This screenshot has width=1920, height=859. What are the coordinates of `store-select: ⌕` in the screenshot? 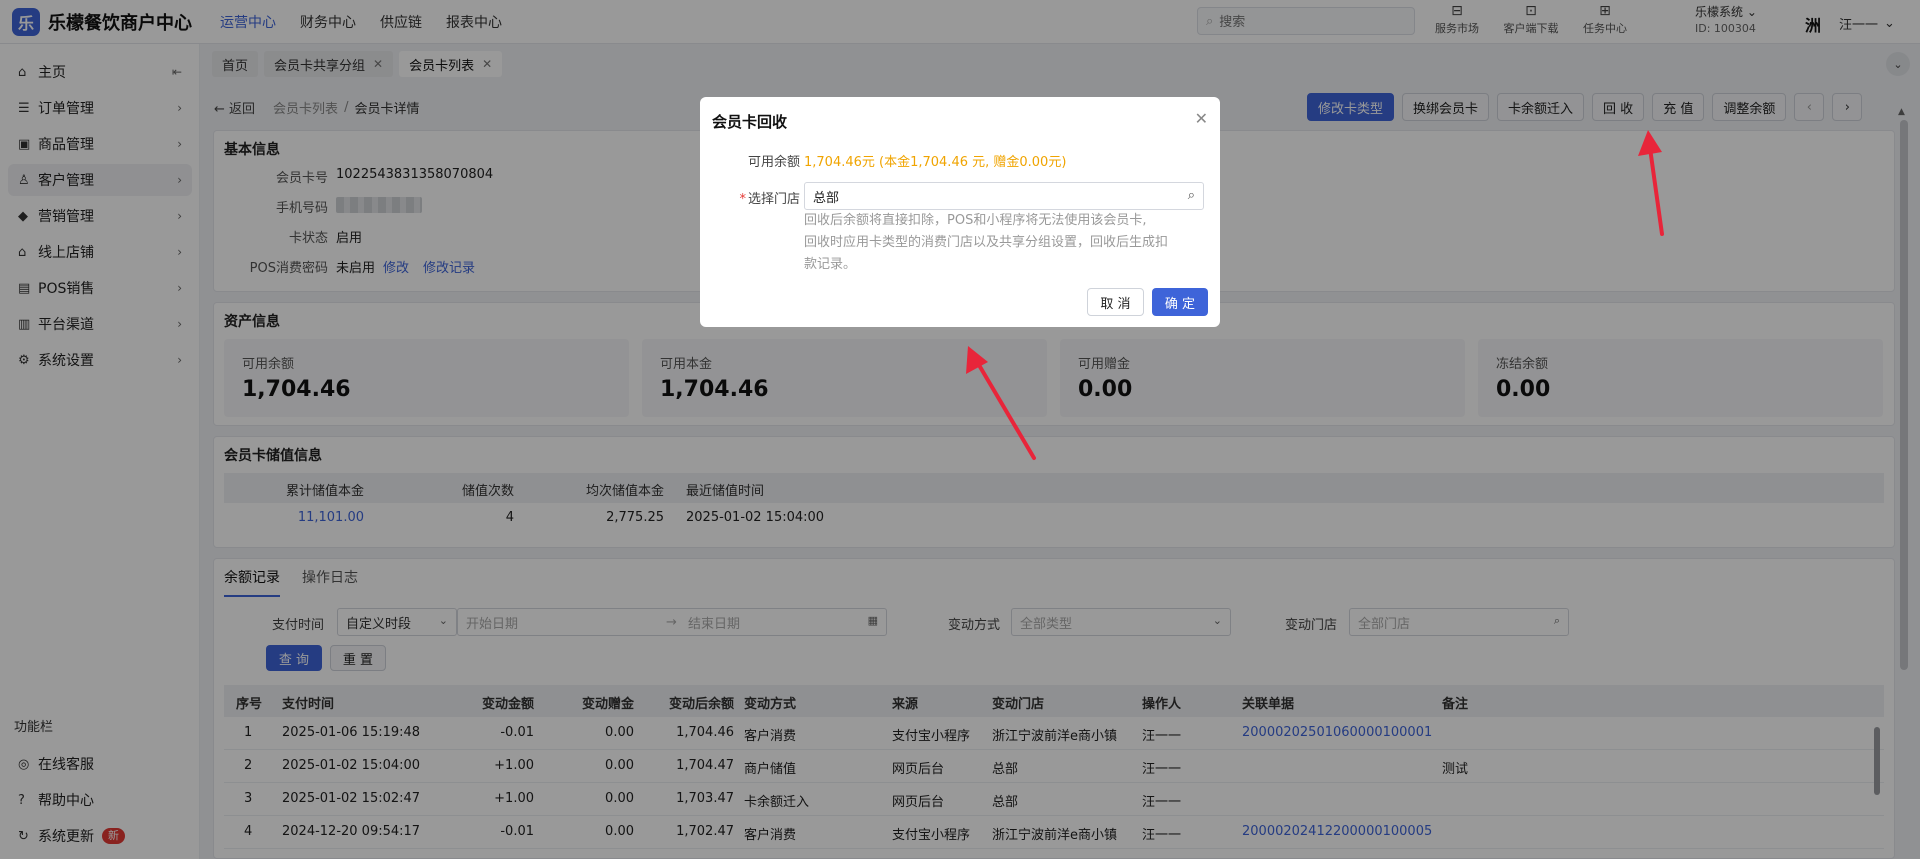 It's located at (1004, 196).